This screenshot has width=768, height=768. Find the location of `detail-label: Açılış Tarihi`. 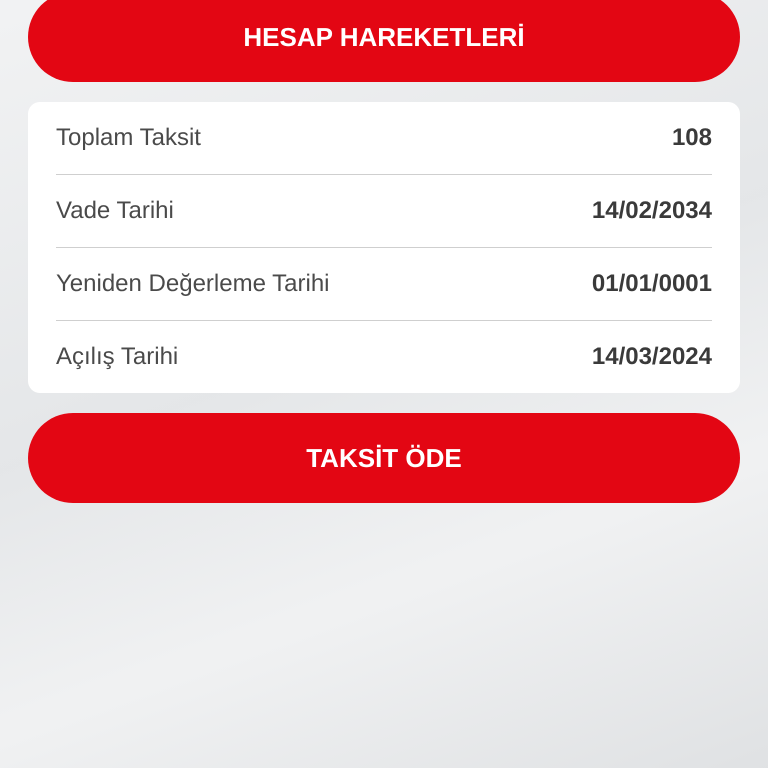

detail-label: Açılış Tarihi is located at coordinates (117, 357).